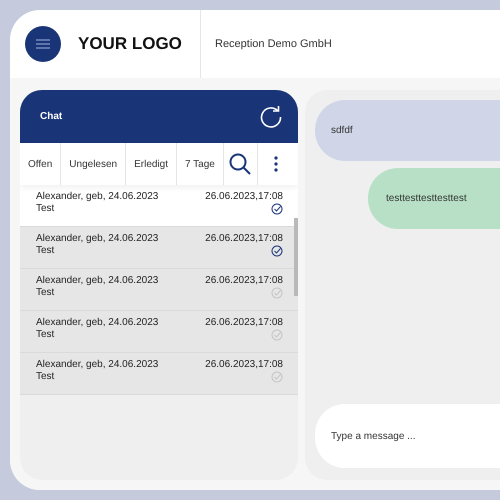  Describe the element at coordinates (434, 198) in the screenshot. I see `message-bubble: testtesttesttesttest` at that location.